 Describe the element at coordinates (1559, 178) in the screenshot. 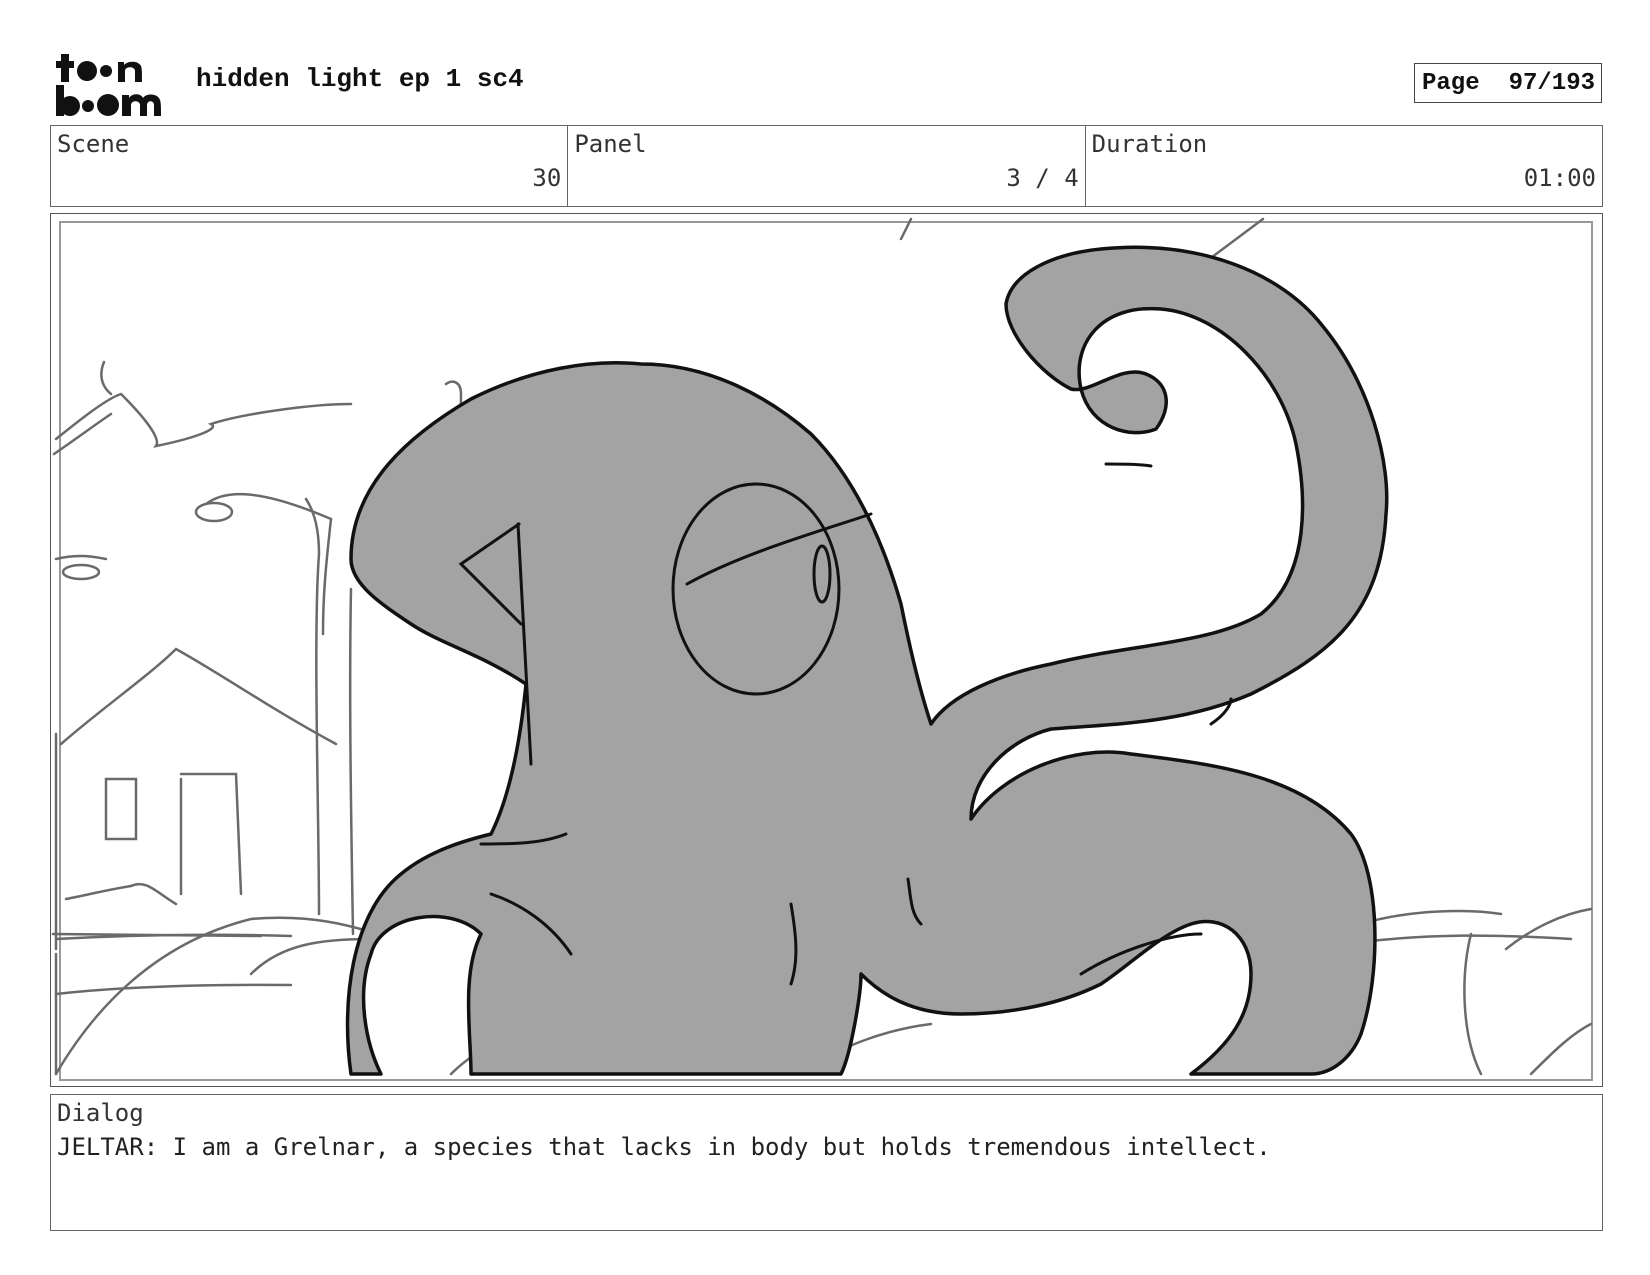

I see `duration-value: 01:00` at that location.